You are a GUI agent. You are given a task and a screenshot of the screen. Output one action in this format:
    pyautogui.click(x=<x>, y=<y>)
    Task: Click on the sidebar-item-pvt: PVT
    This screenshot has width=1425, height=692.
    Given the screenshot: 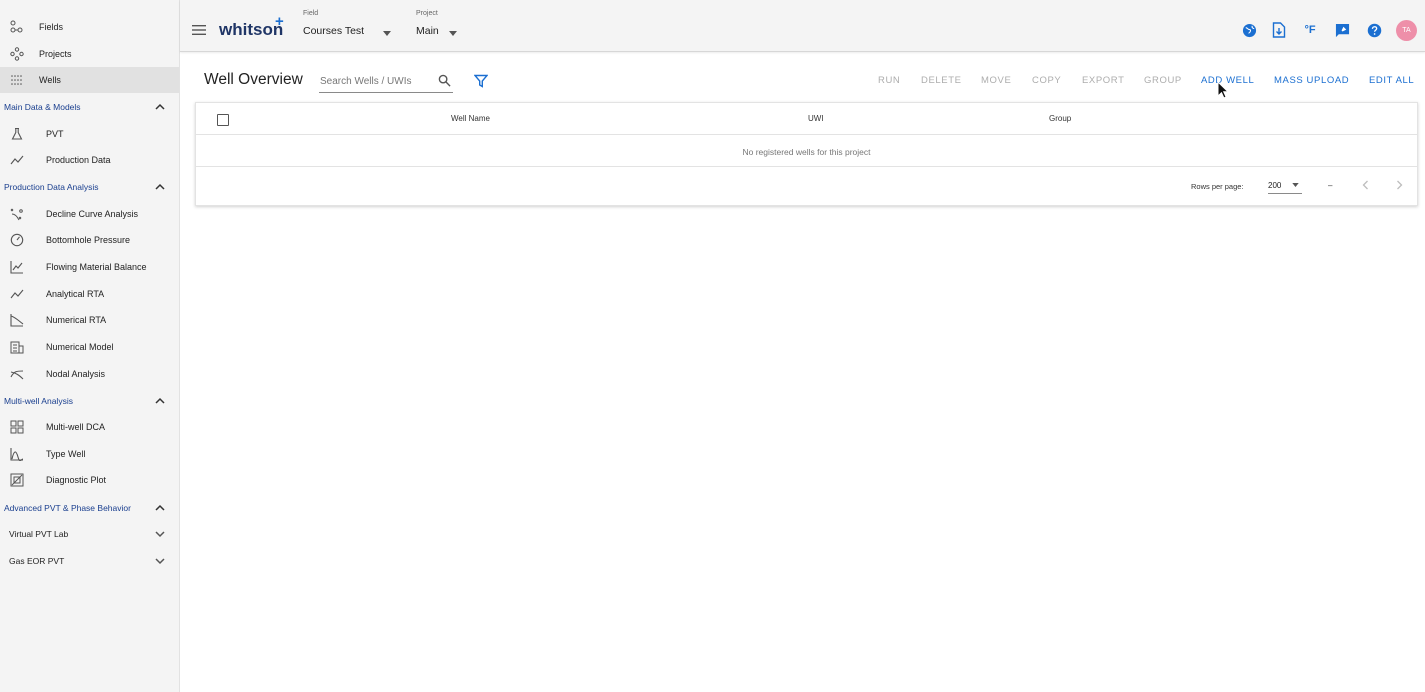 What is the action you would take?
    pyautogui.click(x=89, y=134)
    